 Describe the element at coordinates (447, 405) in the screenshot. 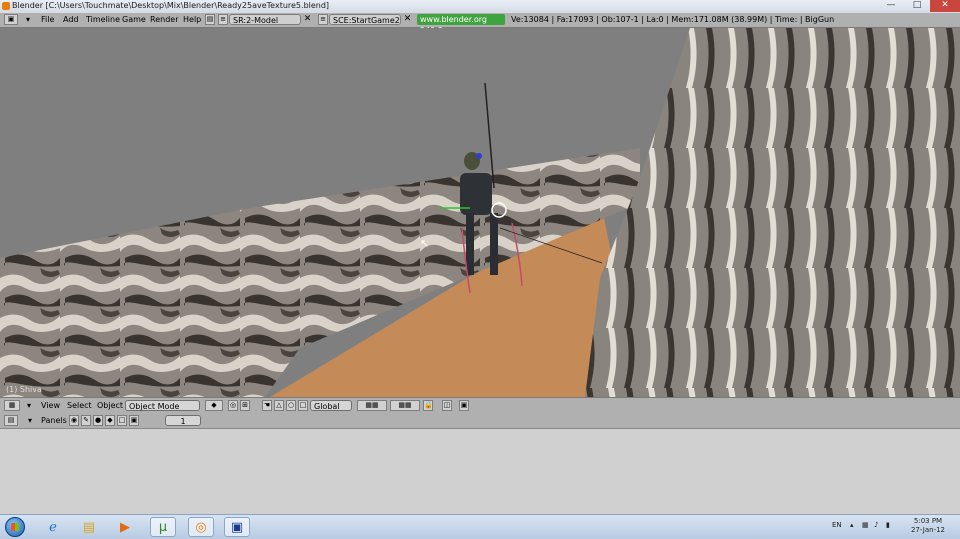

I see `render-view-icon: ◫` at that location.